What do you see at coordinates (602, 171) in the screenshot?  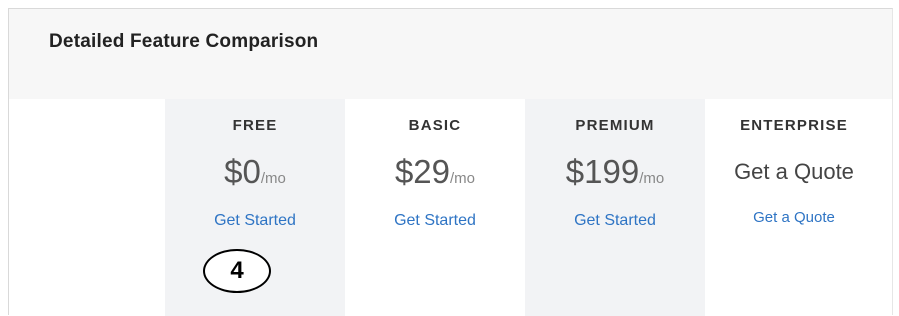 I see `price-amount: $199` at bounding box center [602, 171].